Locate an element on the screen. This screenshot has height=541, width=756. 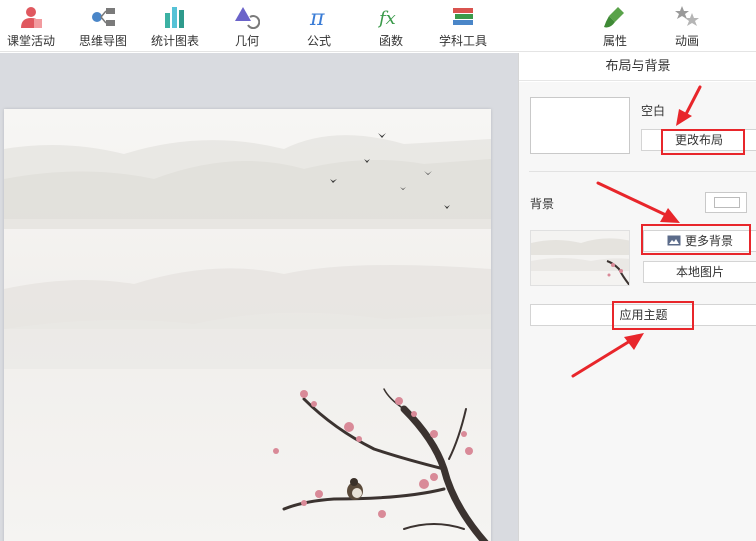
arrow-head-more-backgrounds is located at coordinates (670, 215).